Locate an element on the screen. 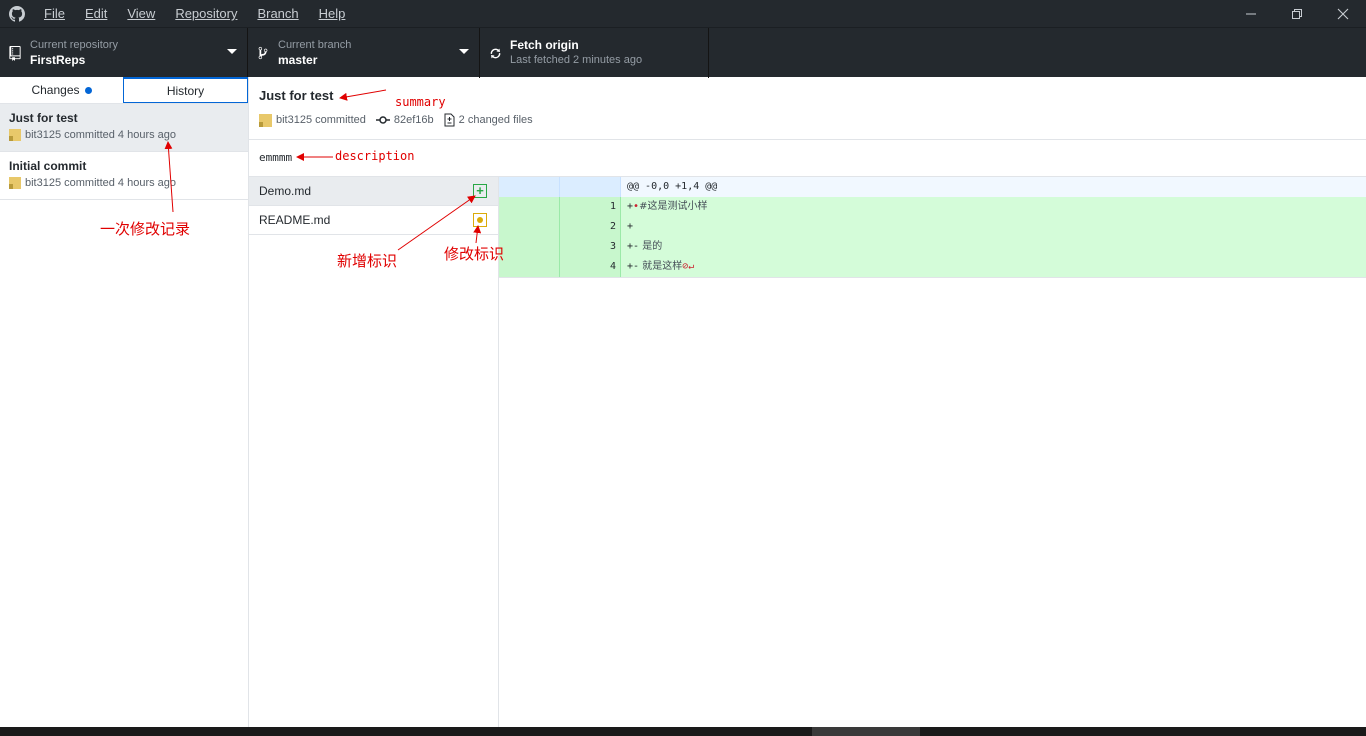  menu-branch-label: Branch is located at coordinates (278, 13).